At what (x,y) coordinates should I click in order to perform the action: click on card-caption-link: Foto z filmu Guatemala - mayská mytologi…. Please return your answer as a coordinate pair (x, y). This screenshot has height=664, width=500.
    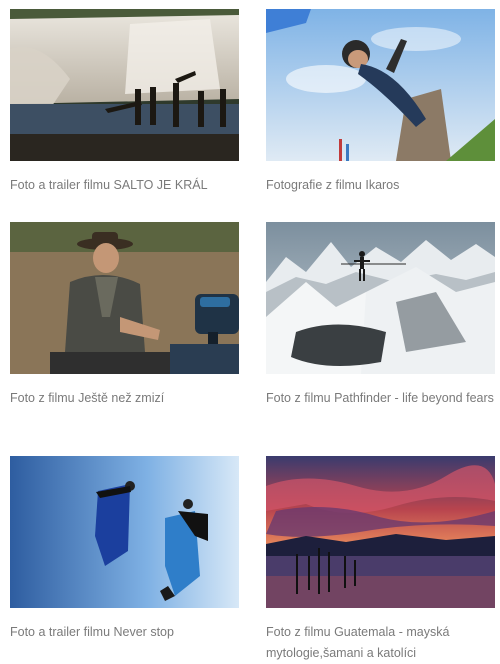
    Looking at the image, I should click on (380, 643).